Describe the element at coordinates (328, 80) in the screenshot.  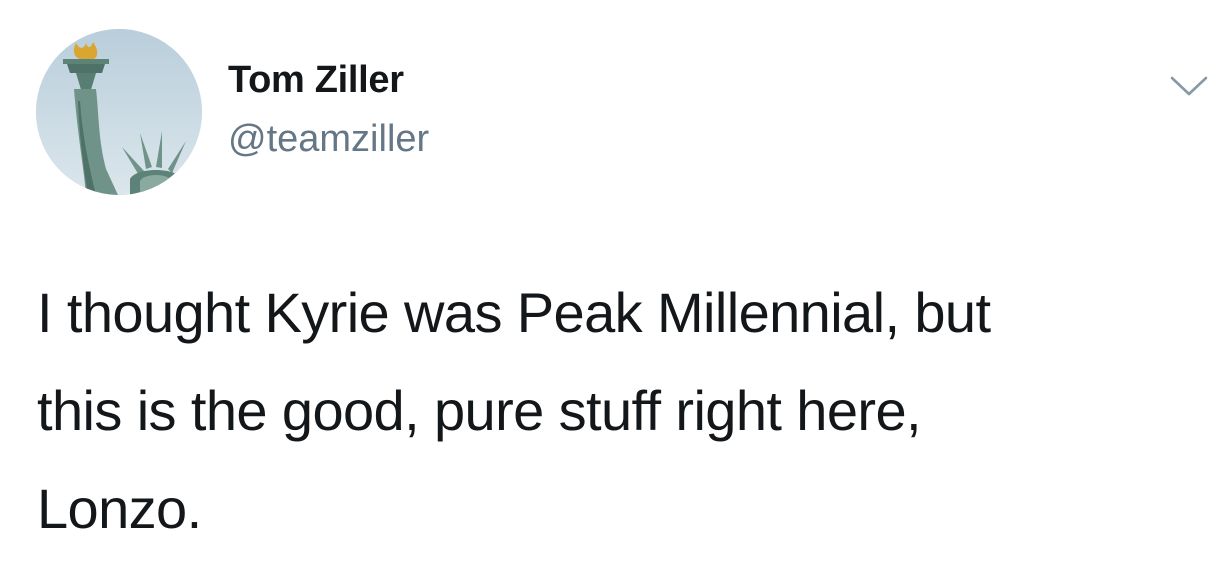
I see `author-display-name: Tom Ziller` at that location.